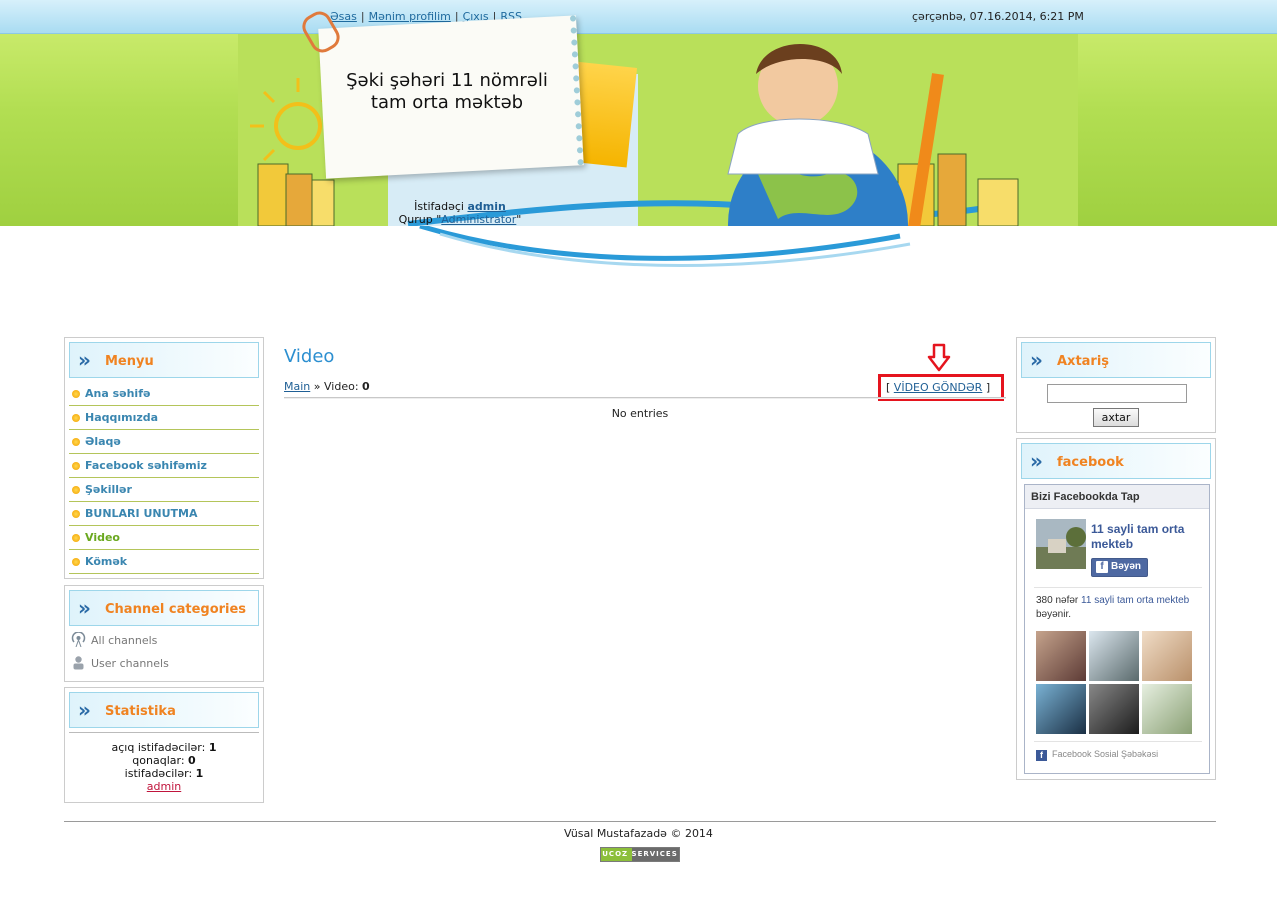  What do you see at coordinates (343, 16) in the screenshot?
I see `nav-link-home: Əsas` at bounding box center [343, 16].